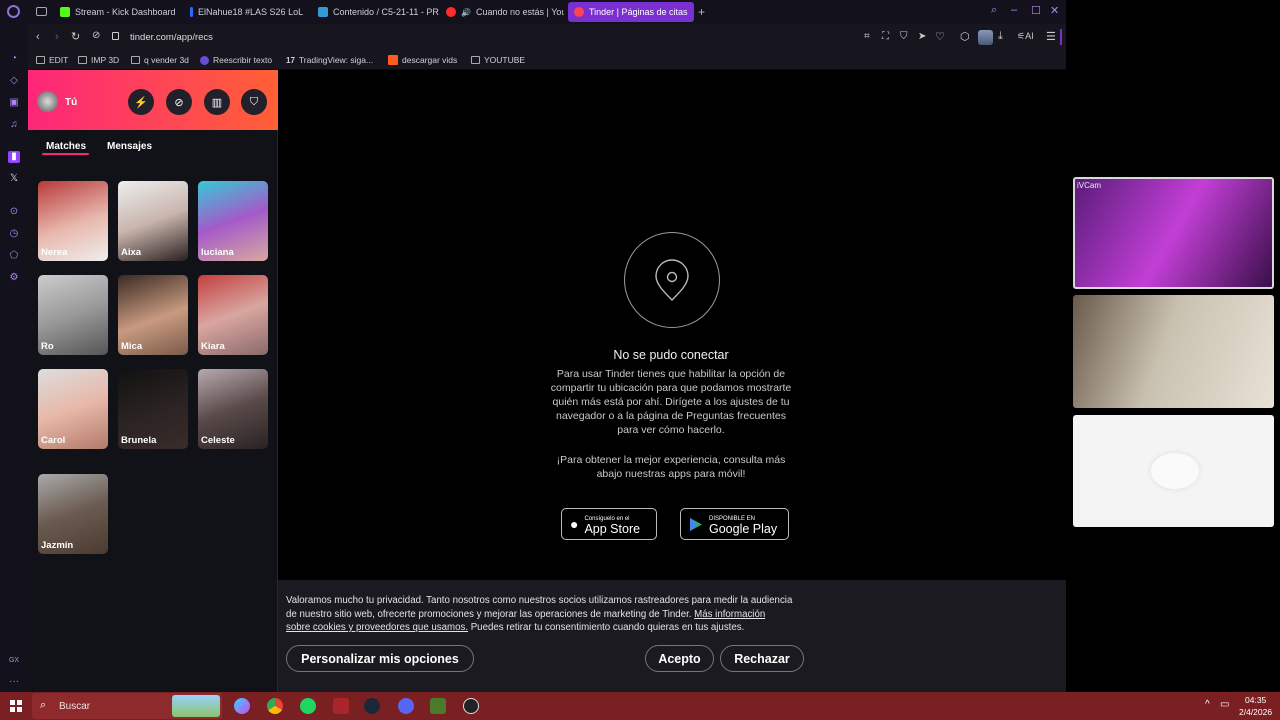  What do you see at coordinates (16, 706) in the screenshot?
I see `windows-start-icon` at bounding box center [16, 706].